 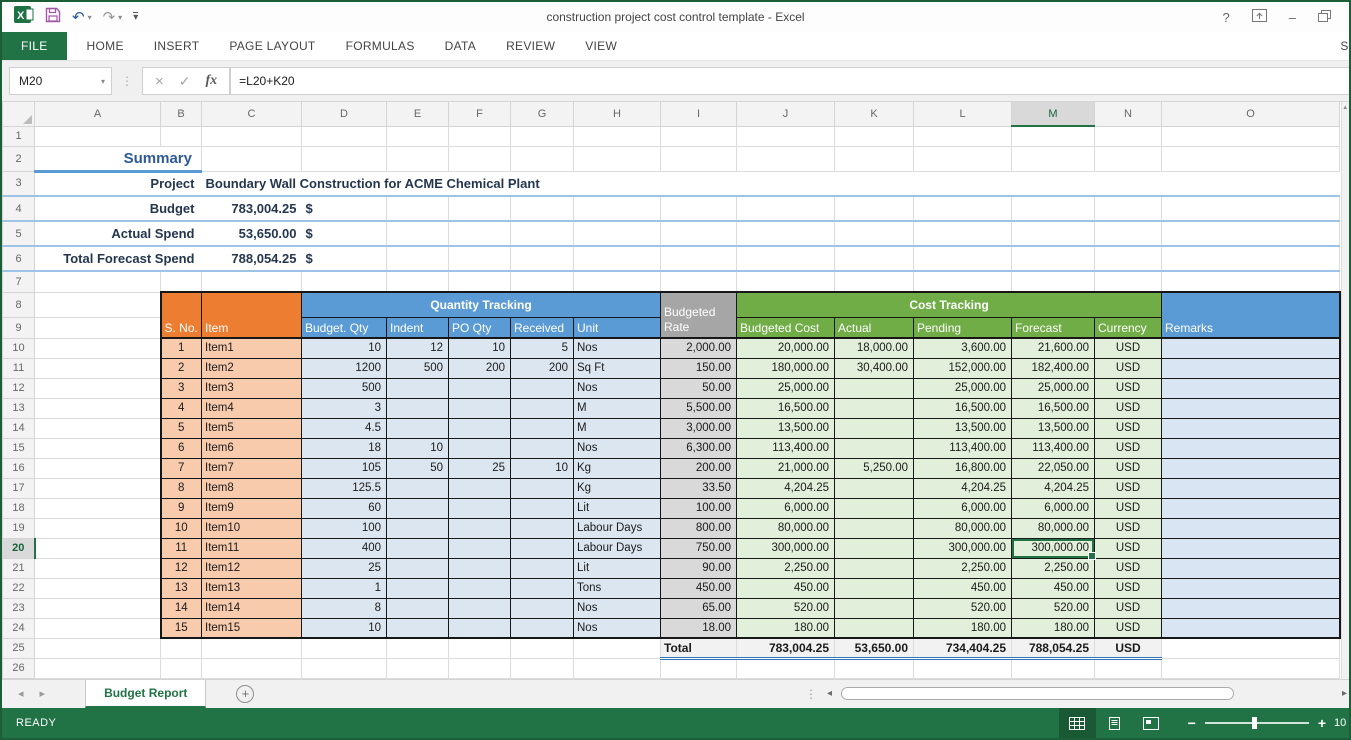 I want to click on cell-budget-qty: 105, so click(x=344, y=468).